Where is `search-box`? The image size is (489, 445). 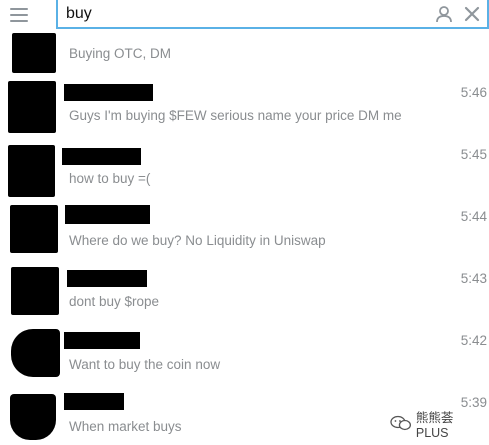 search-box is located at coordinates (272, 14).